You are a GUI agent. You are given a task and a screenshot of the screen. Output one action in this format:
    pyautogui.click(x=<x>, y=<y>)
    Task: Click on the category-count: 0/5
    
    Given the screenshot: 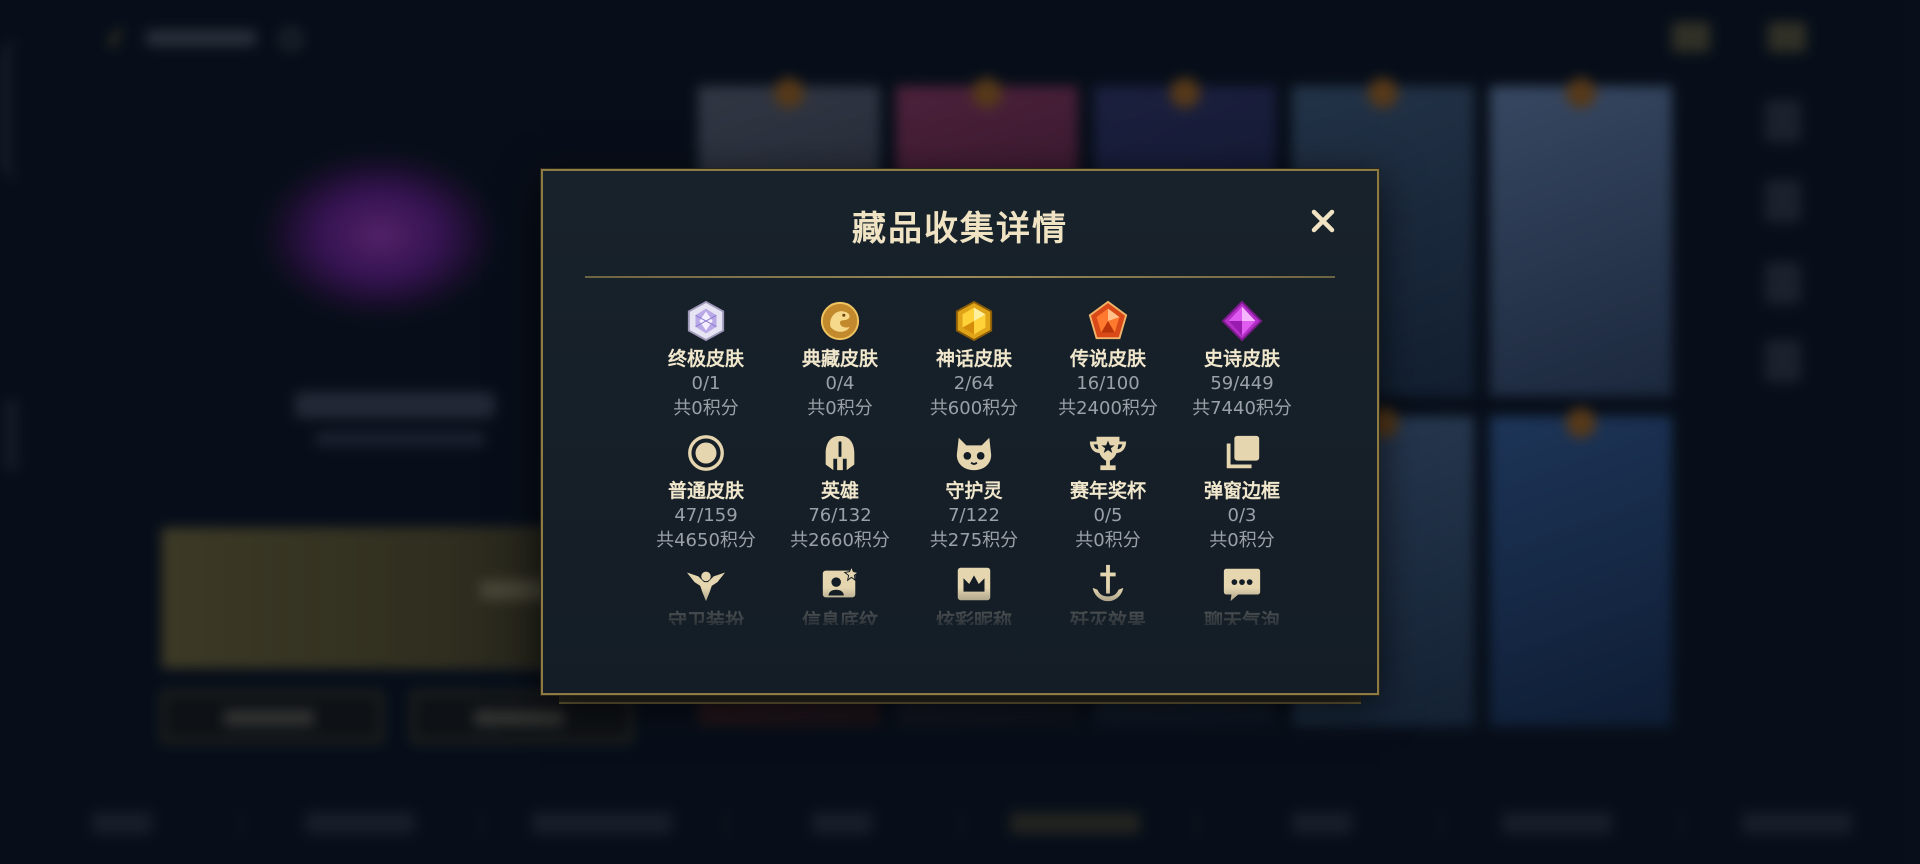 What is the action you would take?
    pyautogui.click(x=1108, y=515)
    